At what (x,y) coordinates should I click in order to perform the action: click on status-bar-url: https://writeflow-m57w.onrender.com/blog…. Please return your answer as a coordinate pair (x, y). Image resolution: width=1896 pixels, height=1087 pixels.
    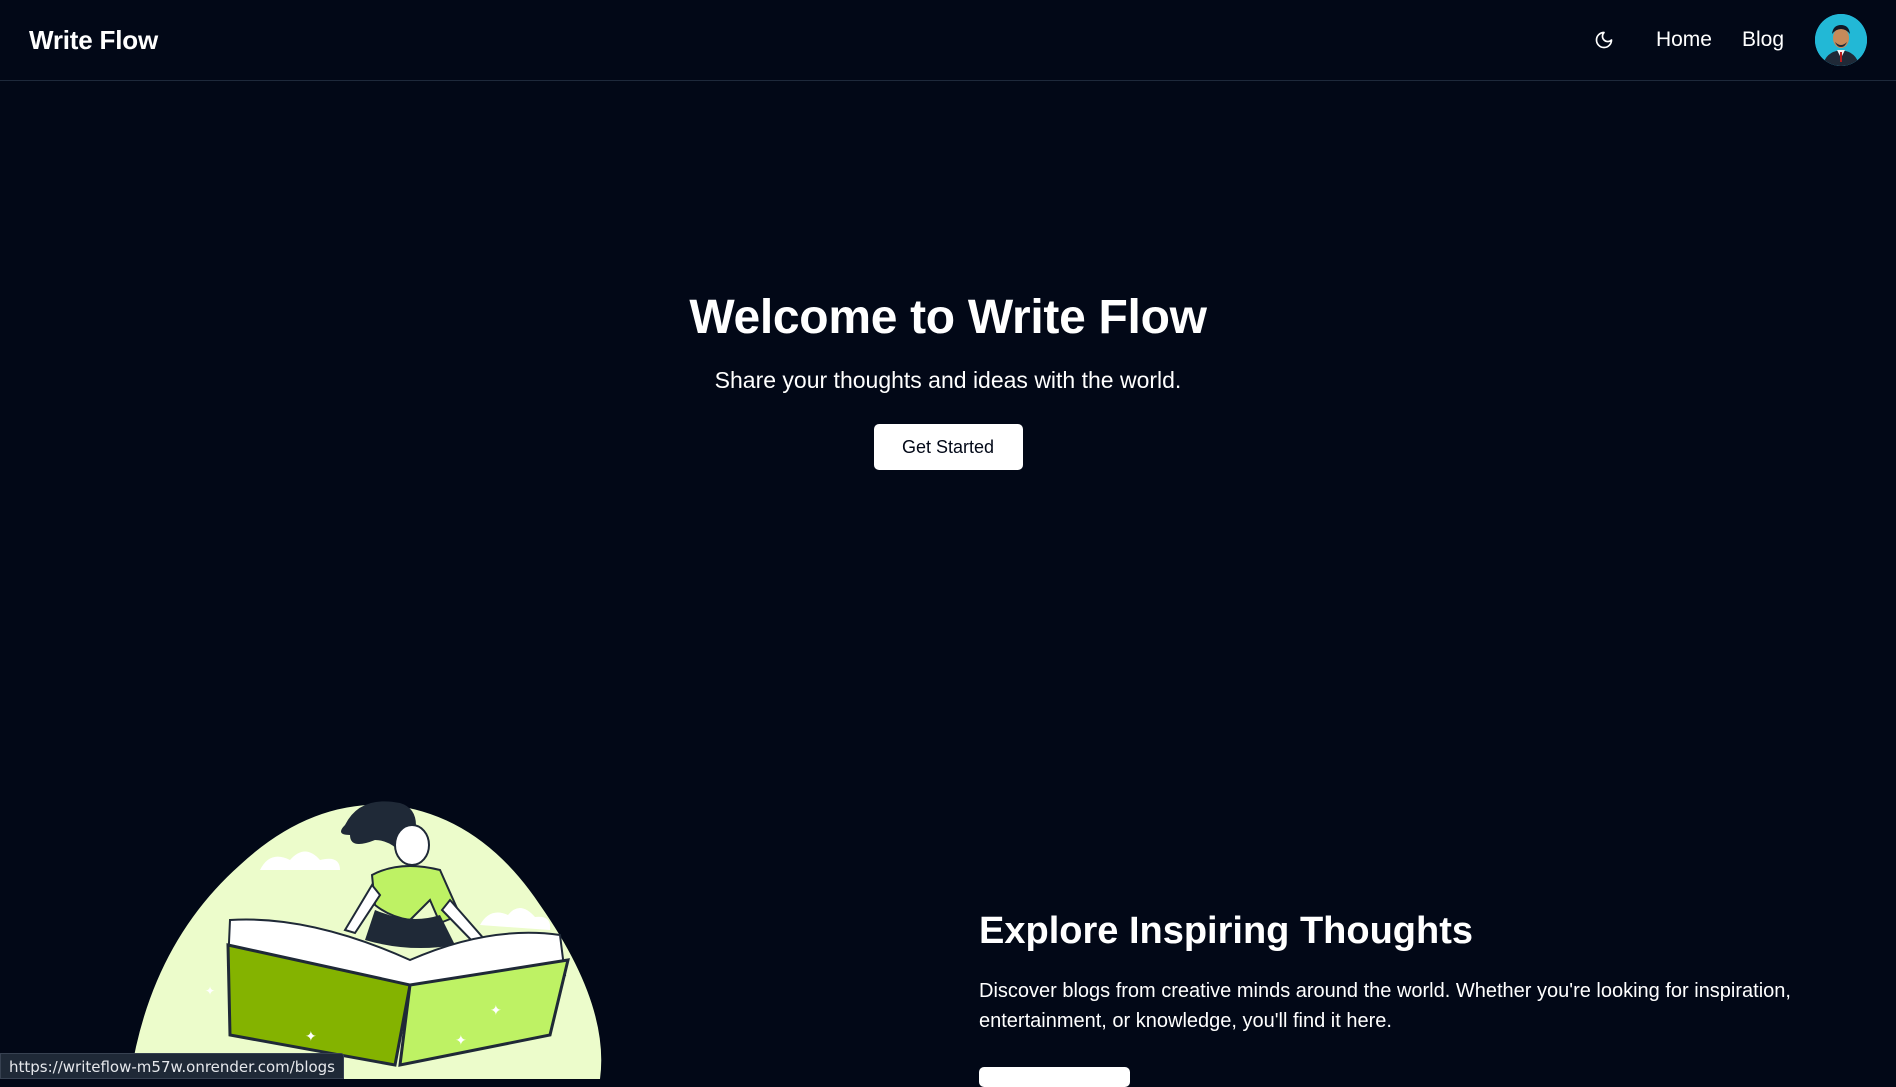
    Looking at the image, I should click on (172, 1066).